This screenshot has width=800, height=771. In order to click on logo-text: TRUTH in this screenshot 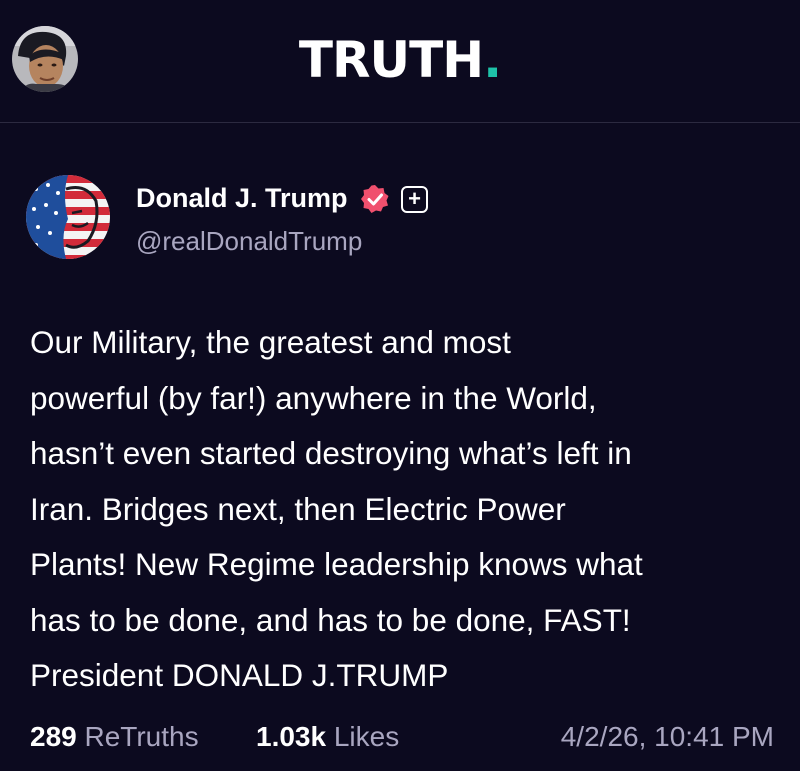, I will do `click(391, 60)`.